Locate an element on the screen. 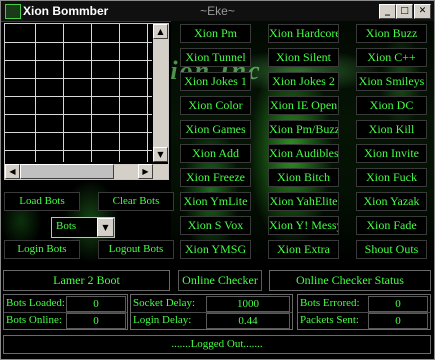 This screenshot has width=435, height=360. action-button: Xion Audibles is located at coordinates (303, 153).